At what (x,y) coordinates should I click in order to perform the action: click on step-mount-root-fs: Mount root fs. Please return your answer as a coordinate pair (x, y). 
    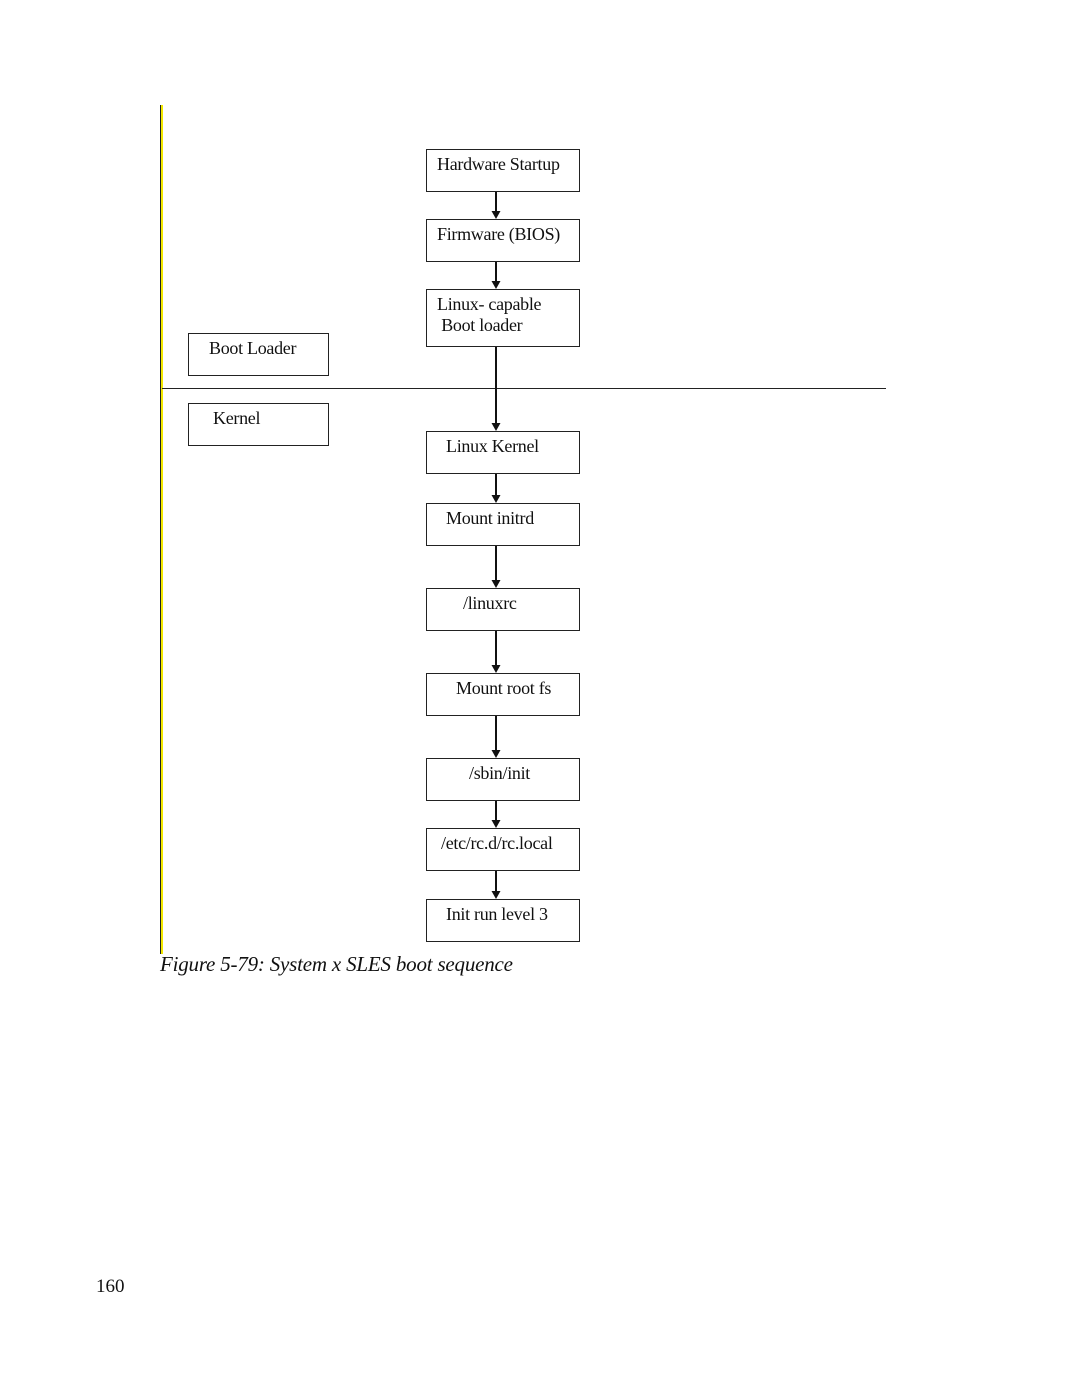
    Looking at the image, I should click on (503, 694).